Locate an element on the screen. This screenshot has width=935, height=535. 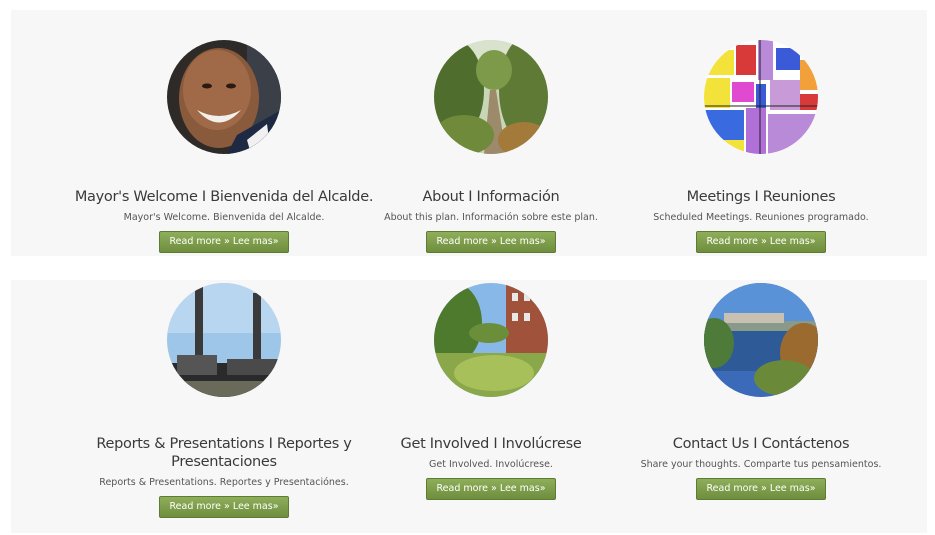
card-title: Meetings I Reuniones is located at coordinates (761, 197).